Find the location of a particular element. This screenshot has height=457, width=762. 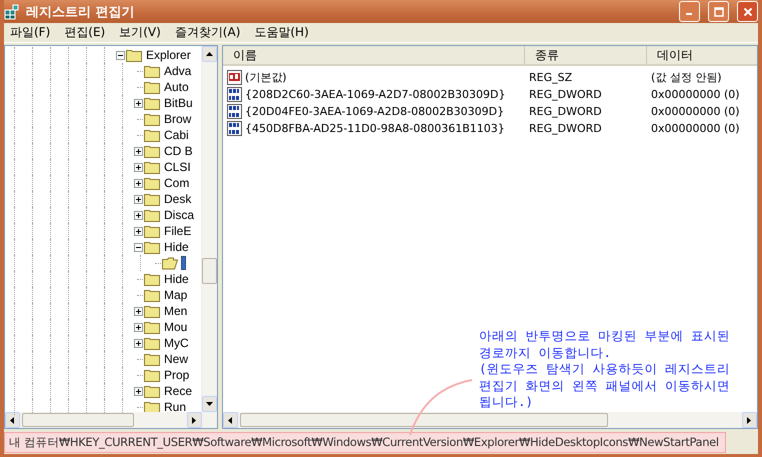

tree-item: Brow is located at coordinates (177, 119).